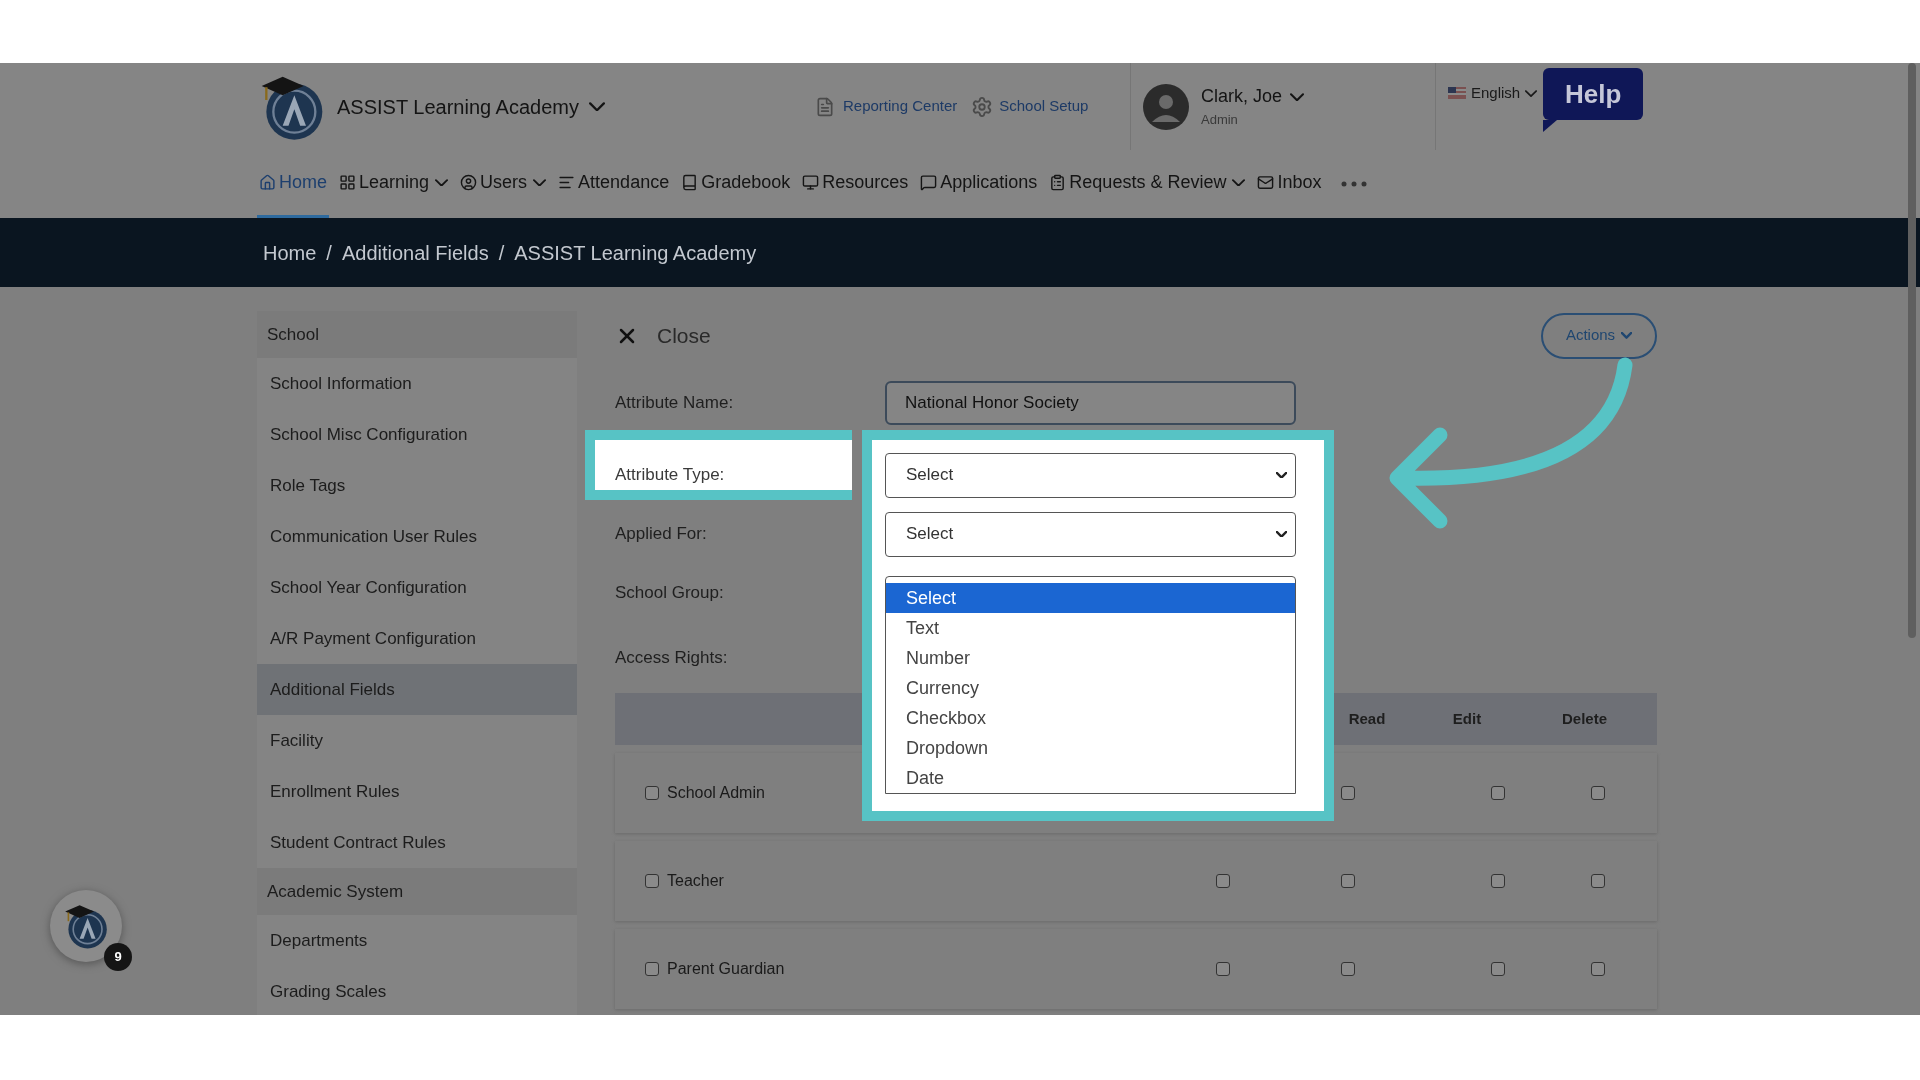  Describe the element at coordinates (417, 383) in the screenshot. I see `sidebar-item: School Information` at that location.